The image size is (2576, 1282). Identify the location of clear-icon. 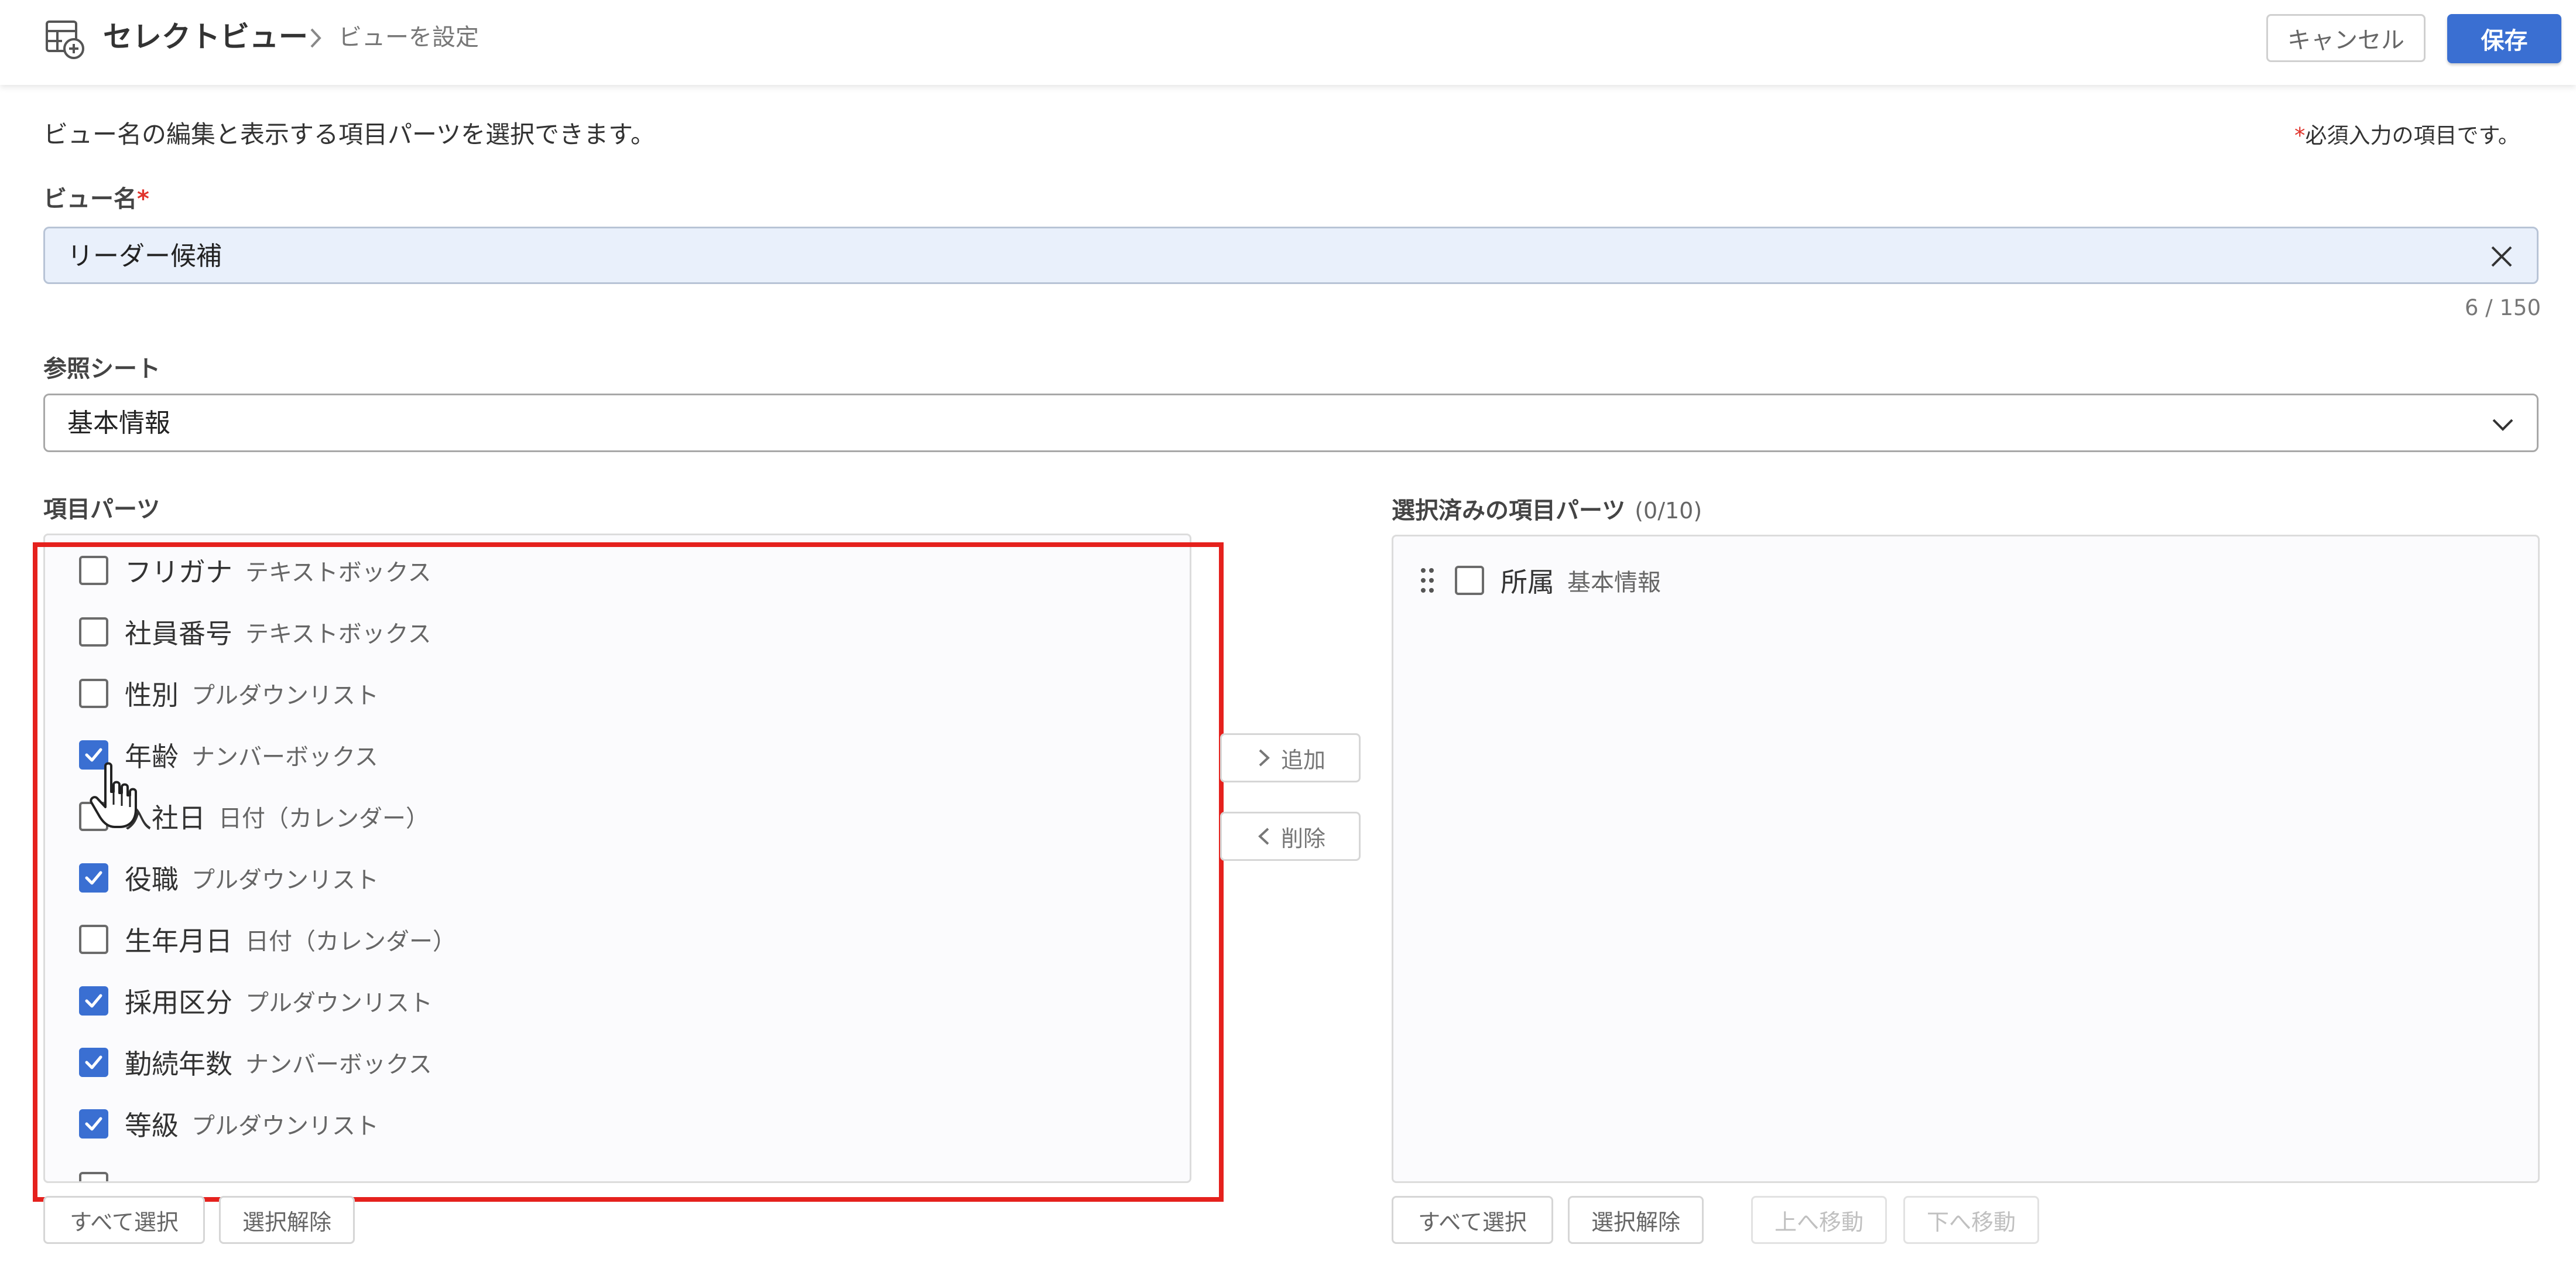
(2502, 256).